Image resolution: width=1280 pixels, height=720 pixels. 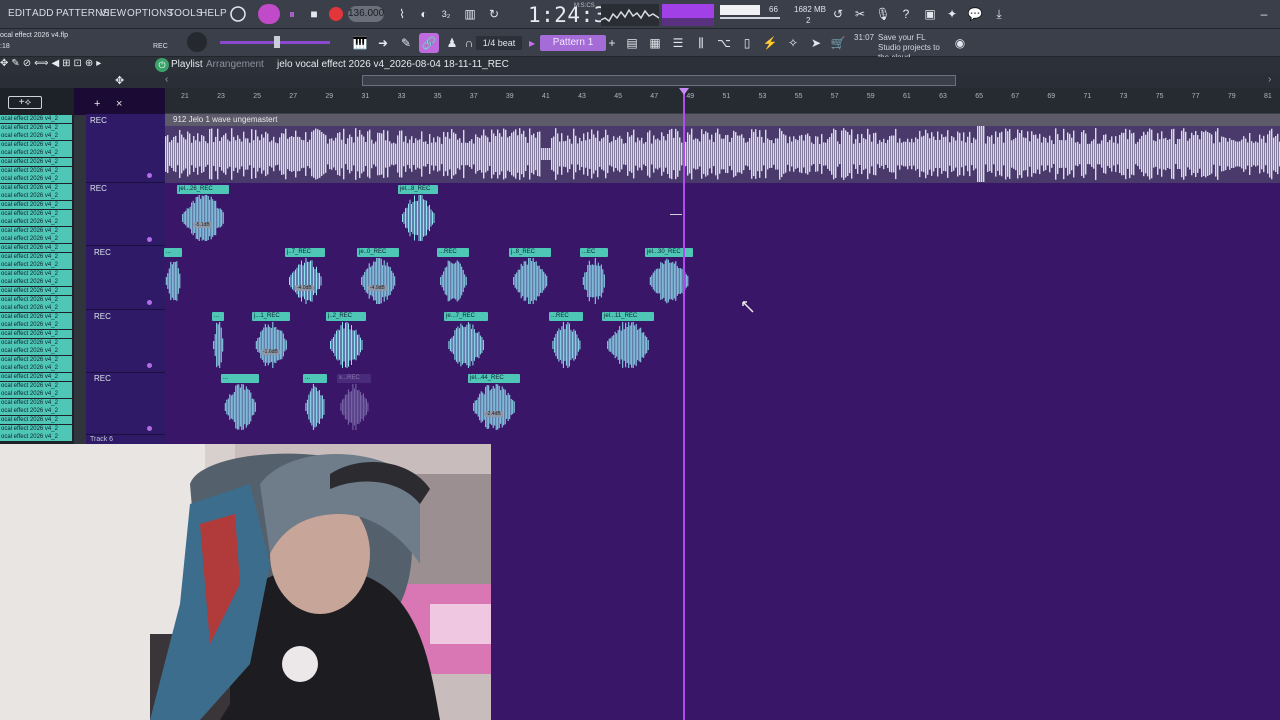 What do you see at coordinates (676, 214) in the screenshot?
I see `position-indicator` at bounding box center [676, 214].